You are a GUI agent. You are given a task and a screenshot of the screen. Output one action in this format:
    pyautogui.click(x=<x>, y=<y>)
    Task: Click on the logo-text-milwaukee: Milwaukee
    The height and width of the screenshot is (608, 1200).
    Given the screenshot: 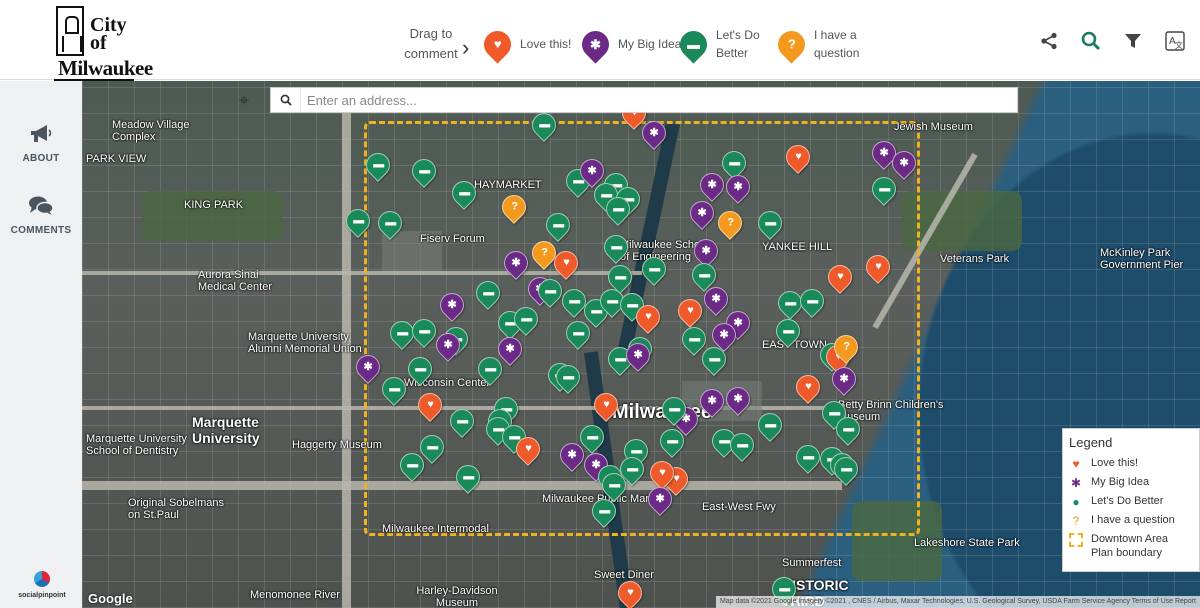 What is the action you would take?
    pyautogui.click(x=105, y=68)
    